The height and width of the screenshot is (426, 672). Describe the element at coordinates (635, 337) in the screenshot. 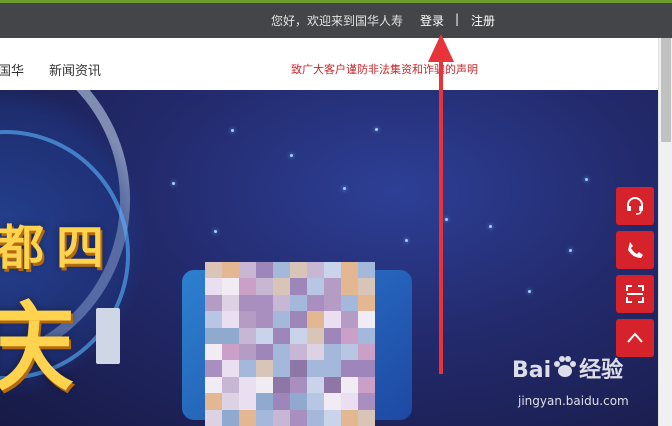

I see `chevron-up-icon` at that location.